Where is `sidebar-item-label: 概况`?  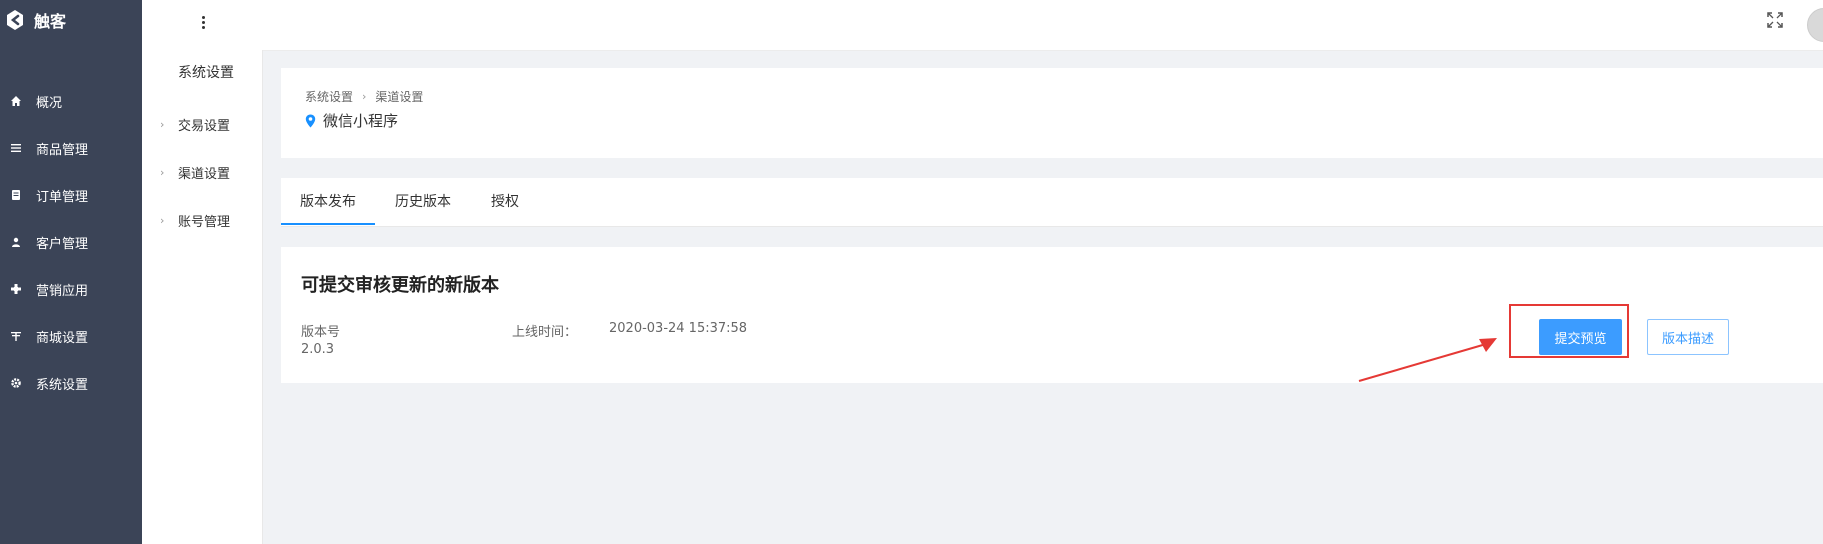 sidebar-item-label: 概况 is located at coordinates (49, 103).